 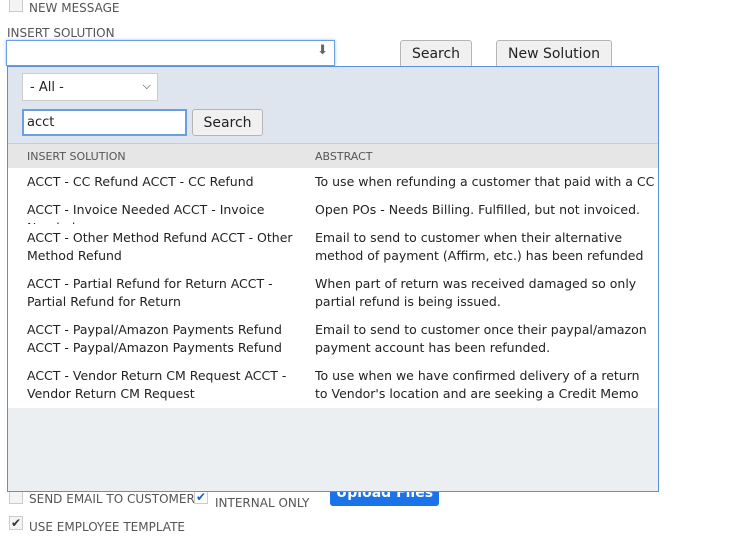 What do you see at coordinates (227, 122) in the screenshot?
I see `popup-search-button: Search` at bounding box center [227, 122].